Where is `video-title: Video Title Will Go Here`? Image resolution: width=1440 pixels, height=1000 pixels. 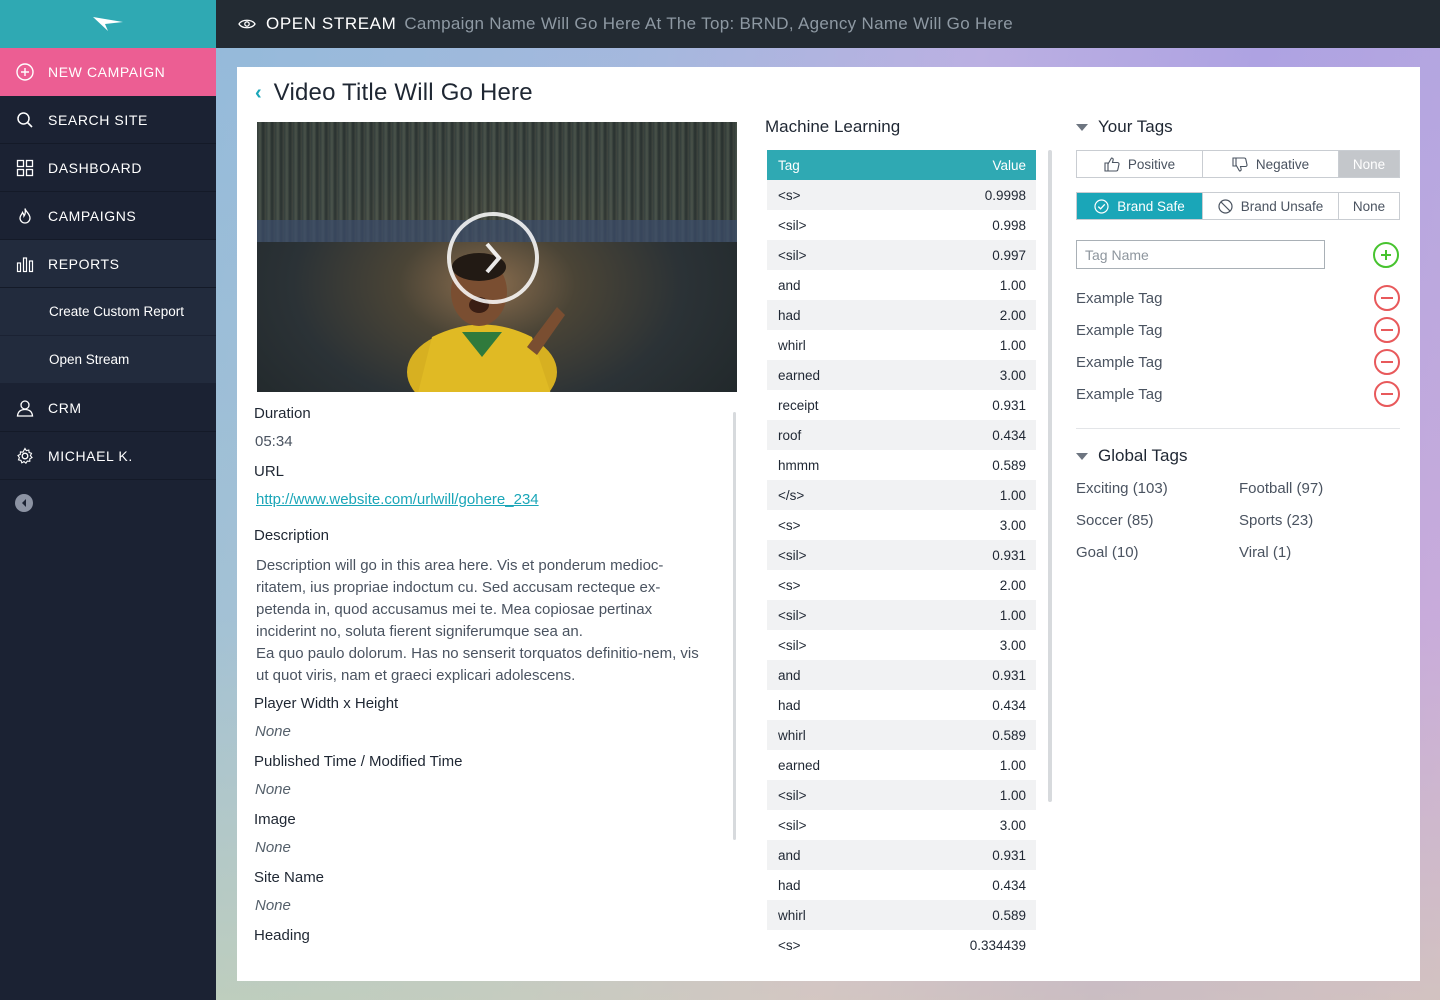 video-title: Video Title Will Go Here is located at coordinates (403, 92).